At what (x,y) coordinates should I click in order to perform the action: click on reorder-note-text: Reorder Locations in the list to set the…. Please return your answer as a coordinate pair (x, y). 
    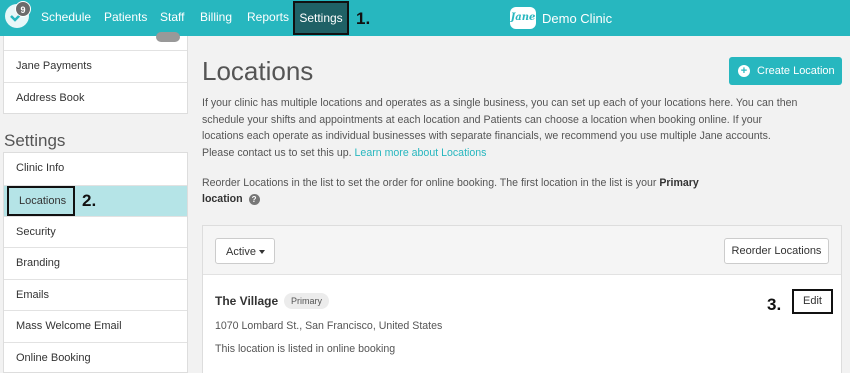
    Looking at the image, I should click on (429, 183).